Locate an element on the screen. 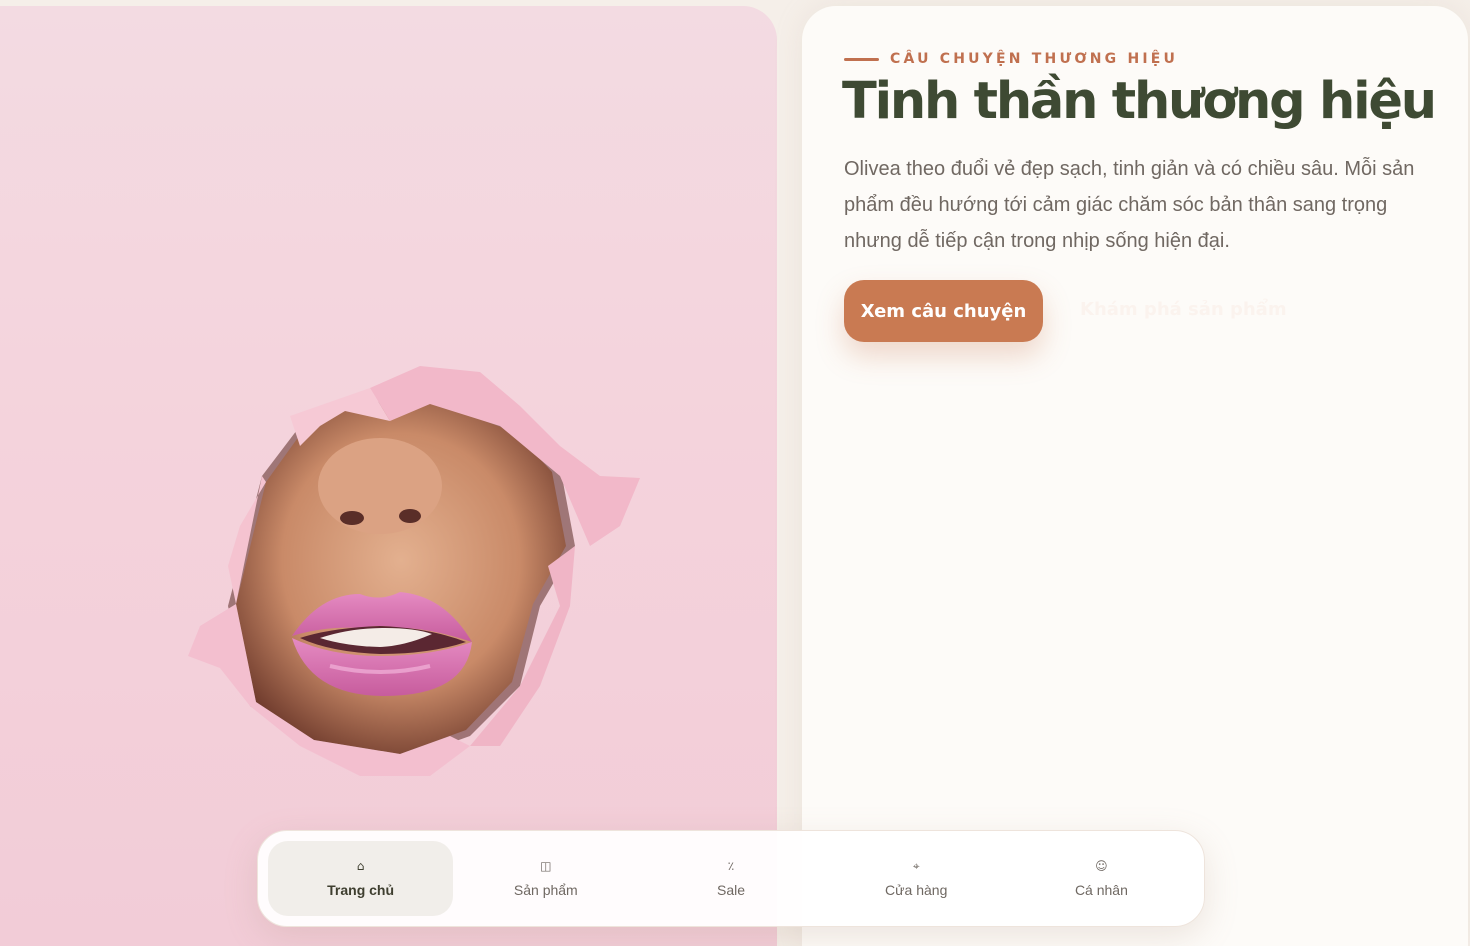 Image resolution: width=1470 pixels, height=946 pixels. nav-label-profile: Cá nhân is located at coordinates (1101, 890).